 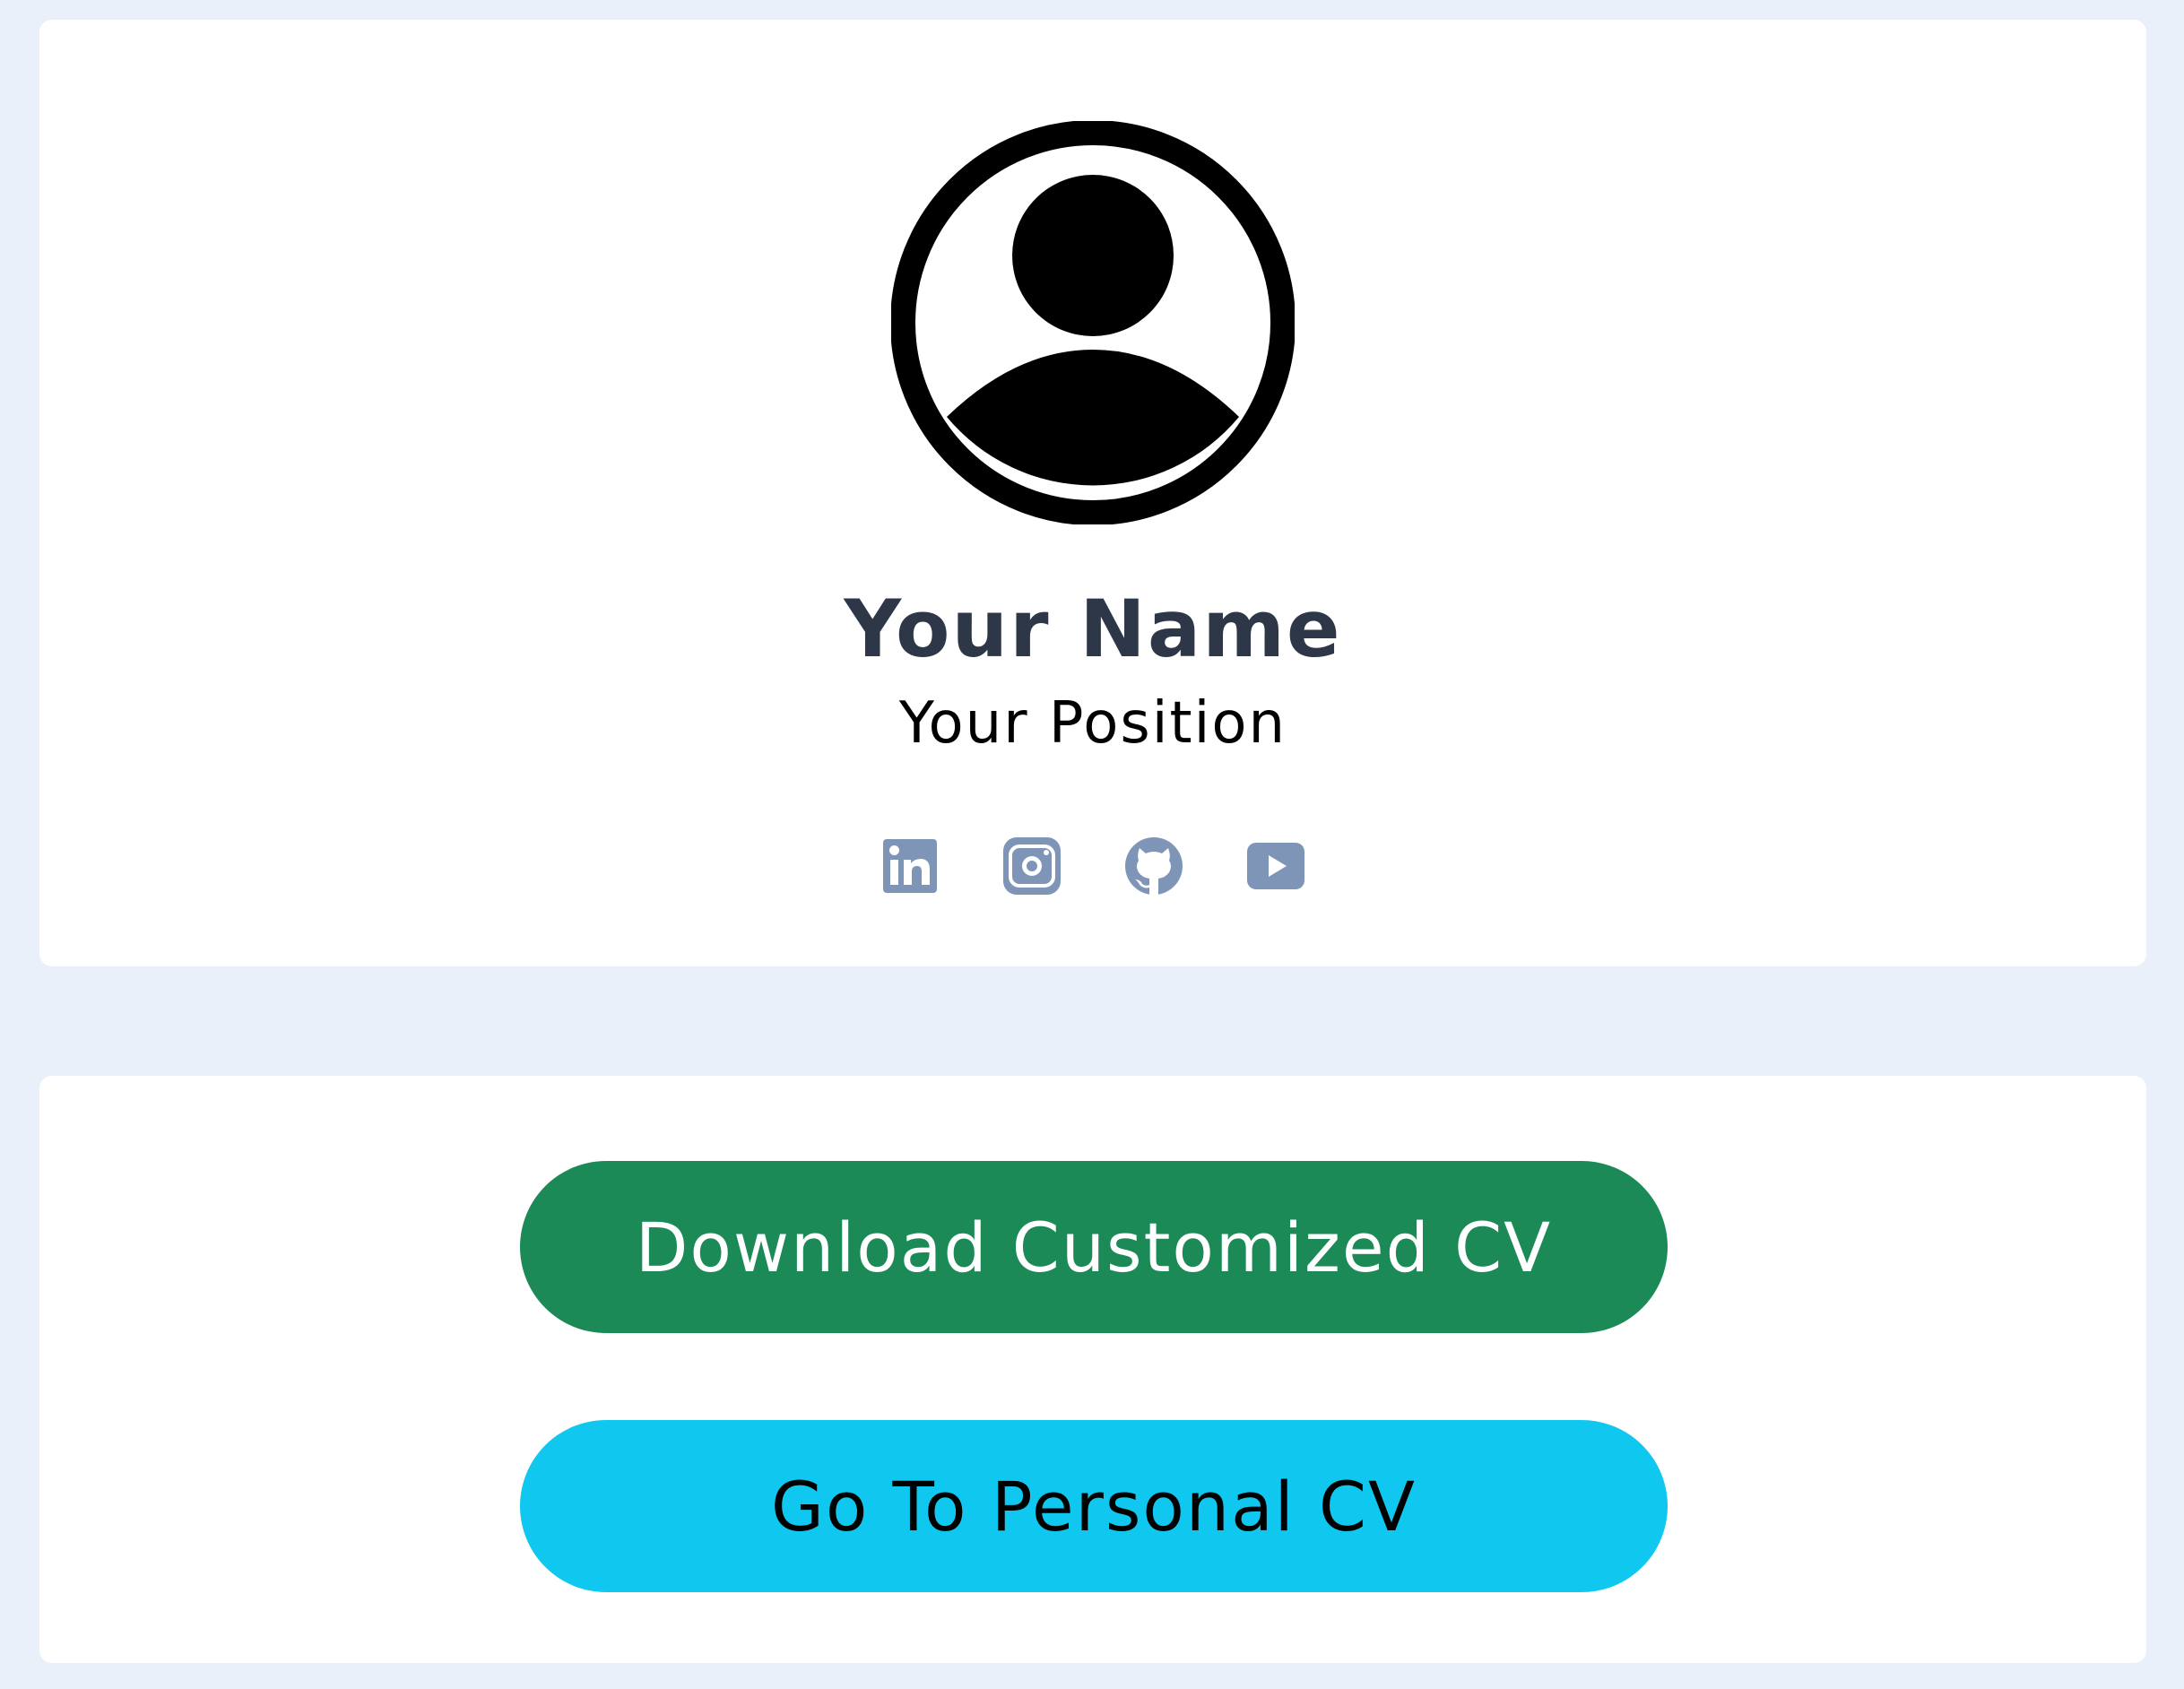 I want to click on linkedin-icon, so click(x=910, y=866).